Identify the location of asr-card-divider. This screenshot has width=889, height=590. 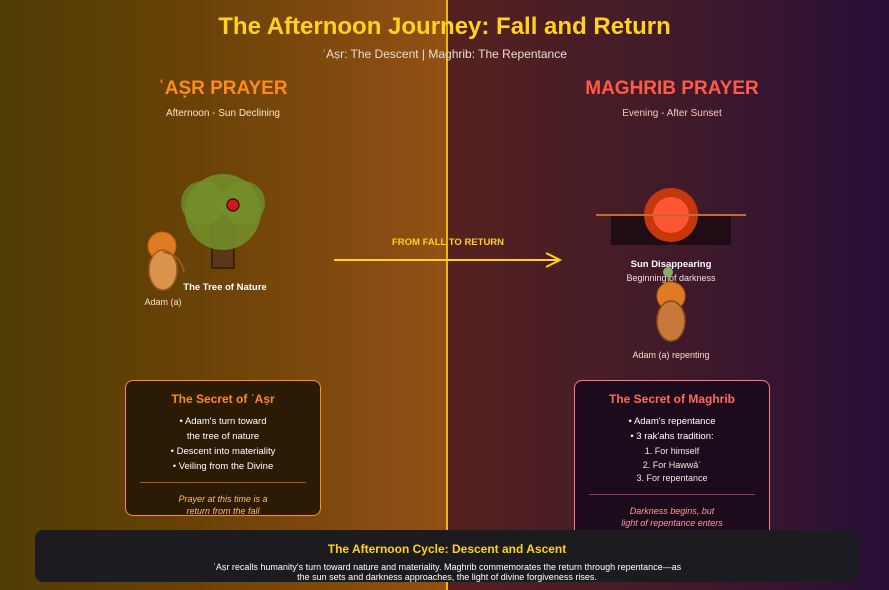
(223, 482).